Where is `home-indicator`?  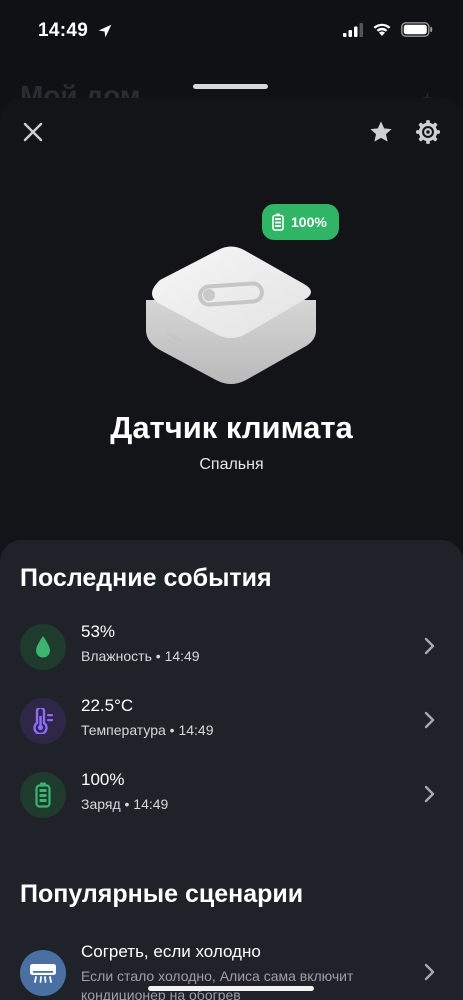 home-indicator is located at coordinates (231, 988).